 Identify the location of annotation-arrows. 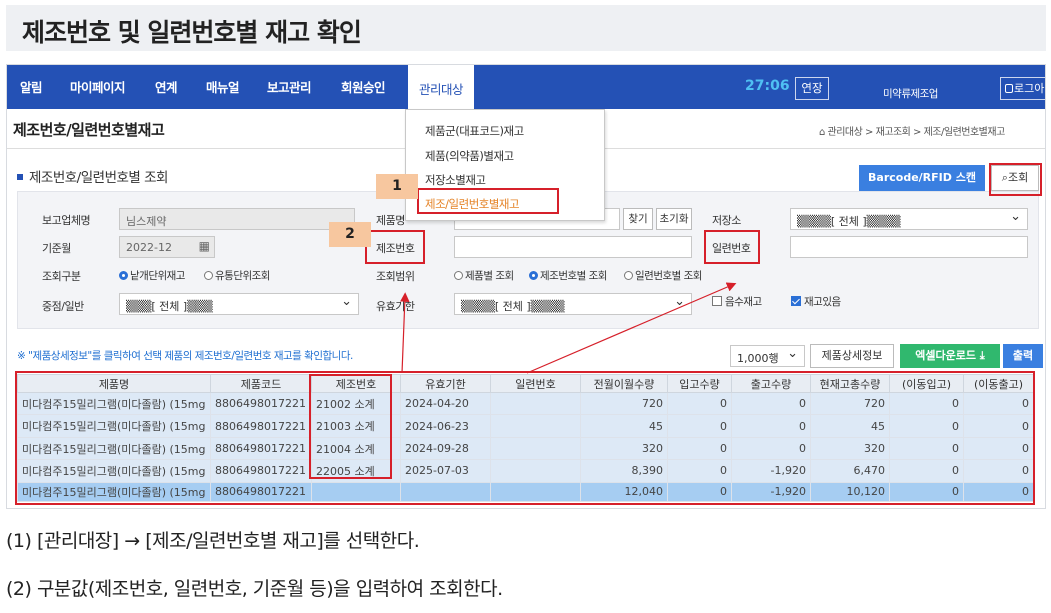
(568, 328).